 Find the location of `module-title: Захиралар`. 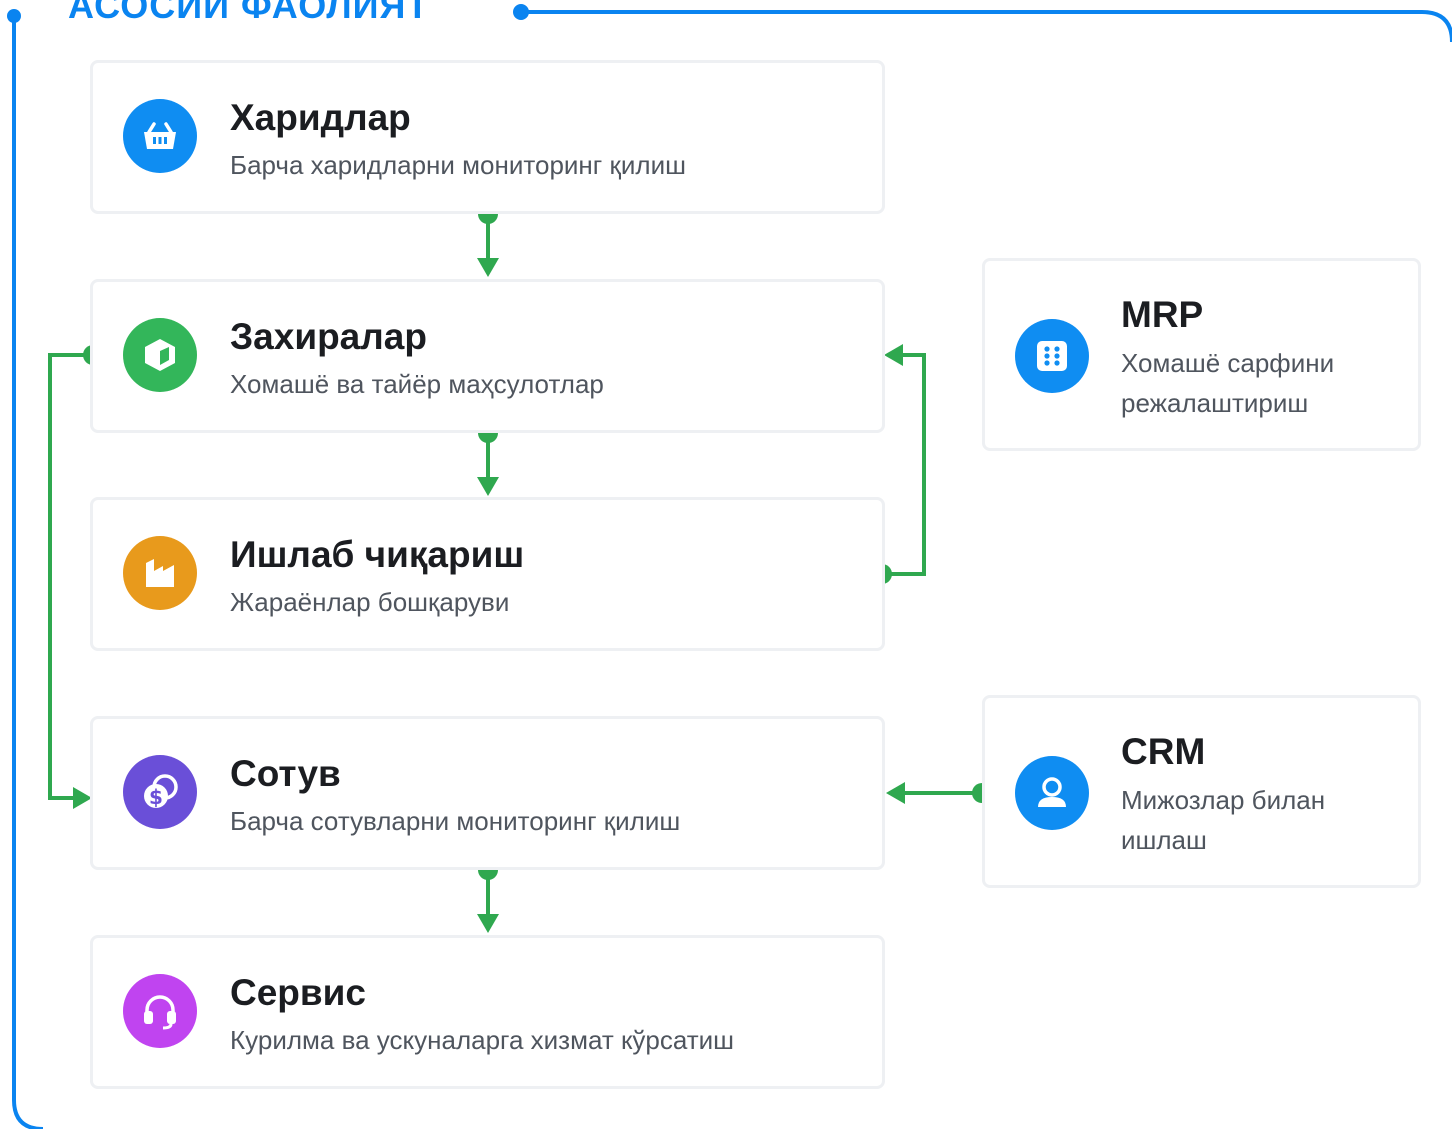

module-title: Захиралар is located at coordinates (328, 336).